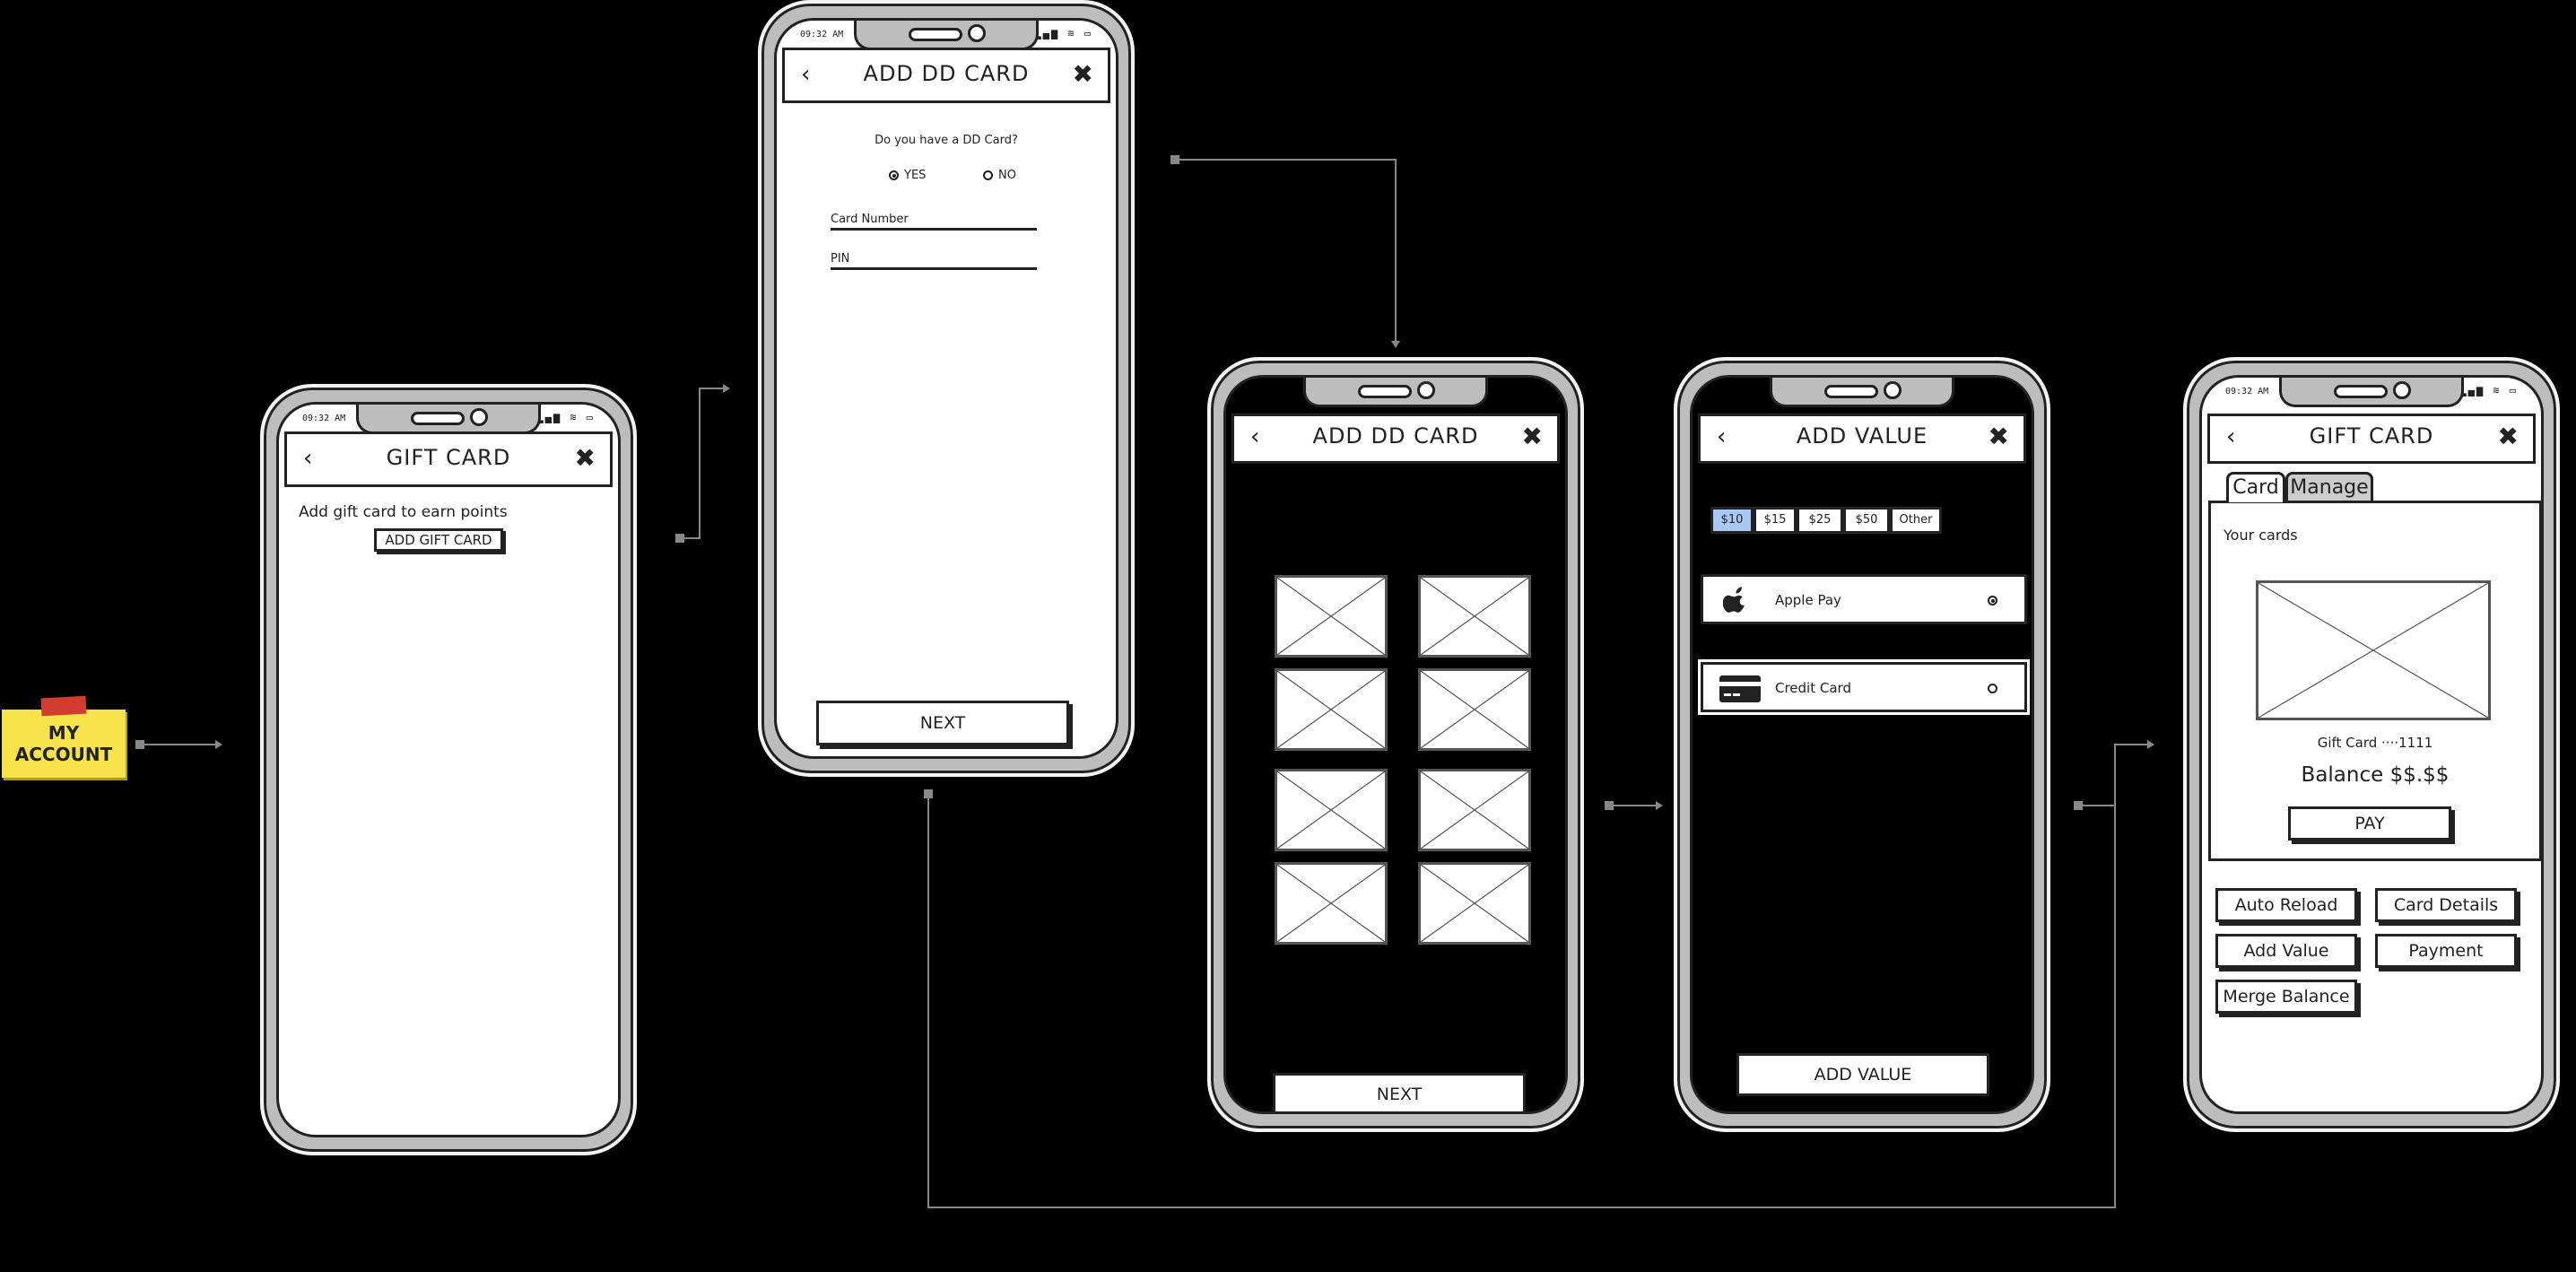  I want to click on phone-screen: ‹ ADD VALUE ✖, so click(1862, 744).